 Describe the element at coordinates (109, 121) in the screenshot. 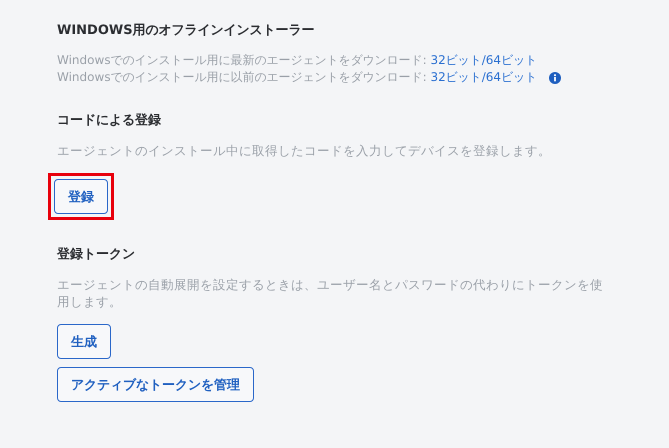

I see `section-heading: コードによる登録` at that location.